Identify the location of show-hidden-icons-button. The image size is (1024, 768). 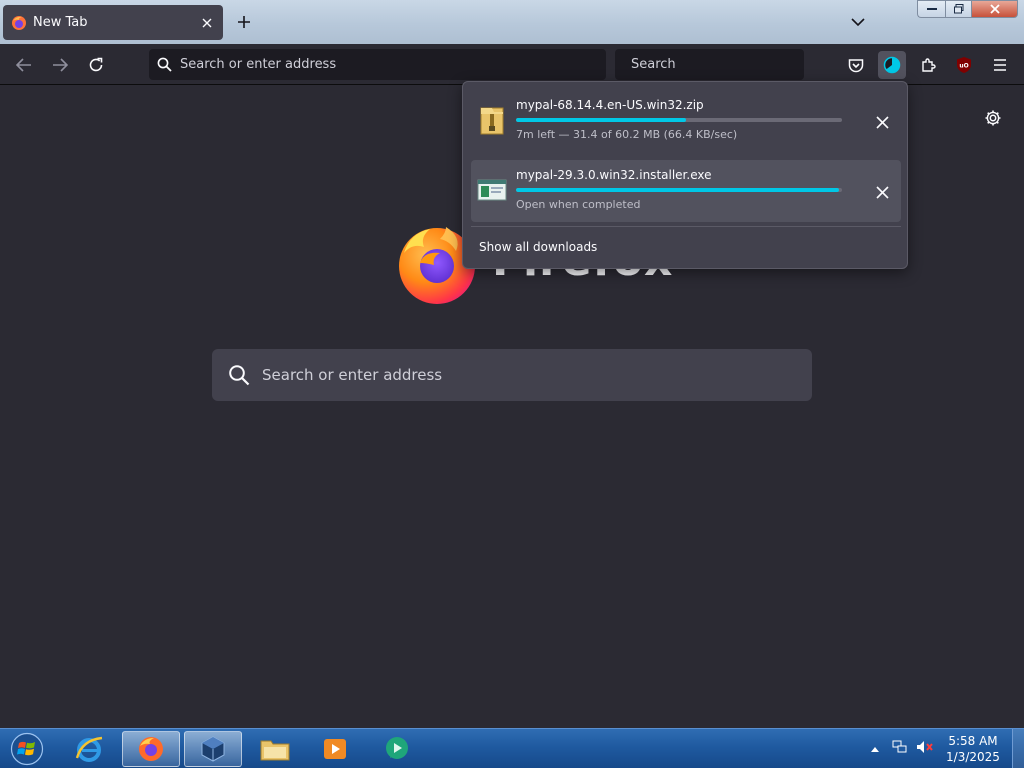
(875, 749).